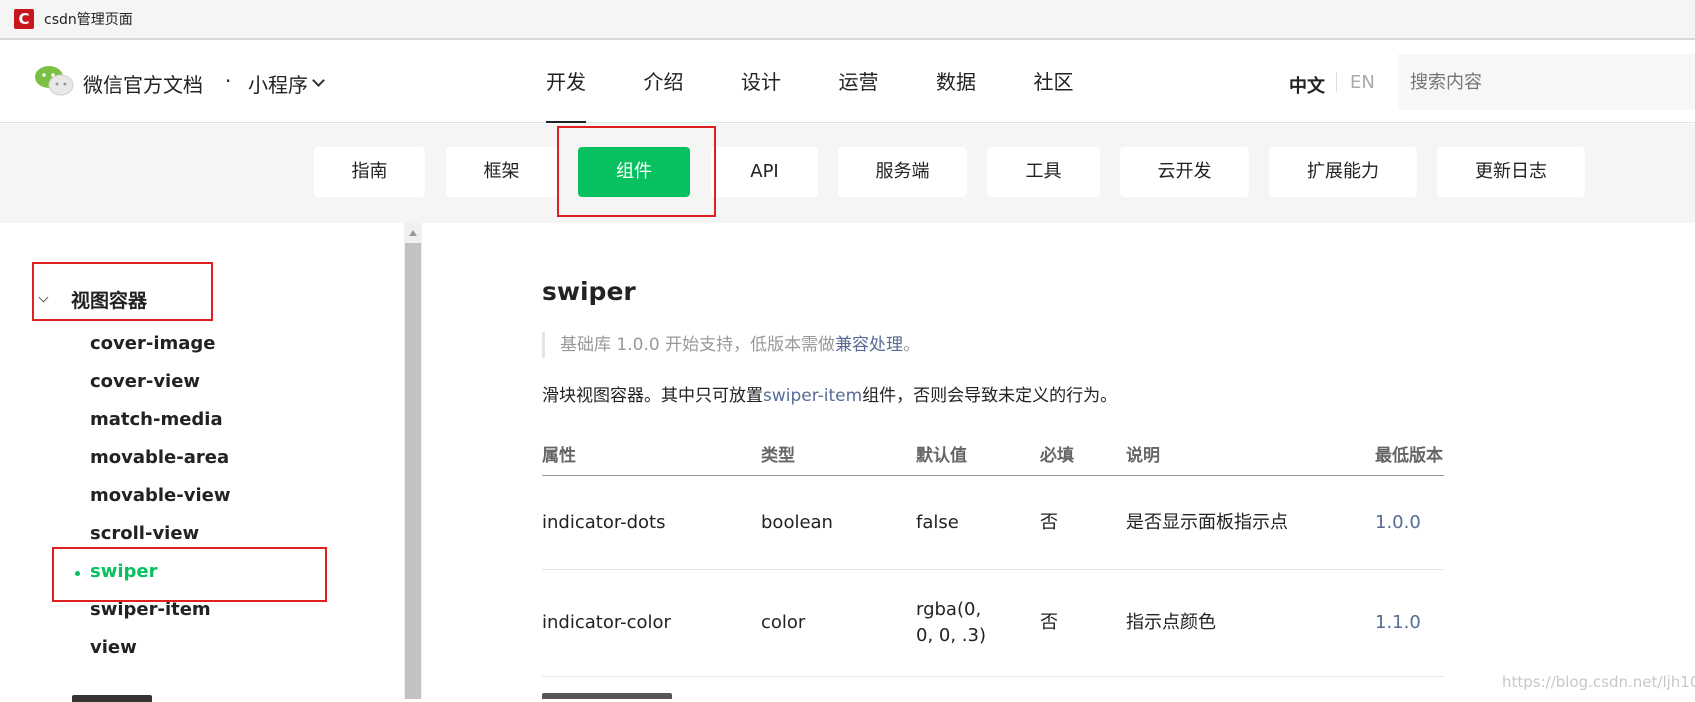 Image resolution: width=1695 pixels, height=702 pixels. Describe the element at coordinates (1398, 523) in the screenshot. I see `cell-min-version-link: 1.0.0` at that location.